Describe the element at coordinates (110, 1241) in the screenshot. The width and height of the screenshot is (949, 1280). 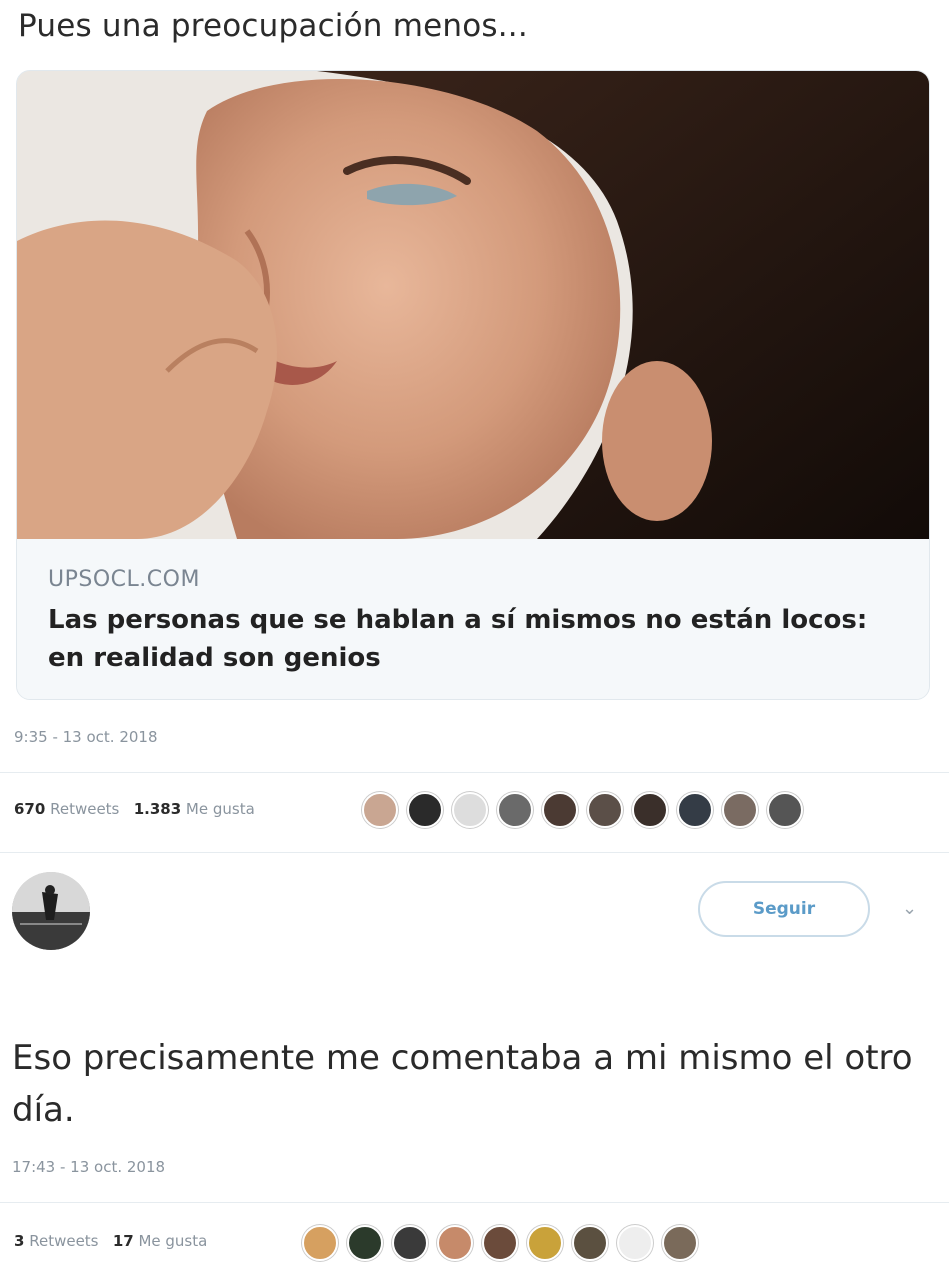
I see `reply-stats: 3 Retweets 17 Me gusta` at that location.